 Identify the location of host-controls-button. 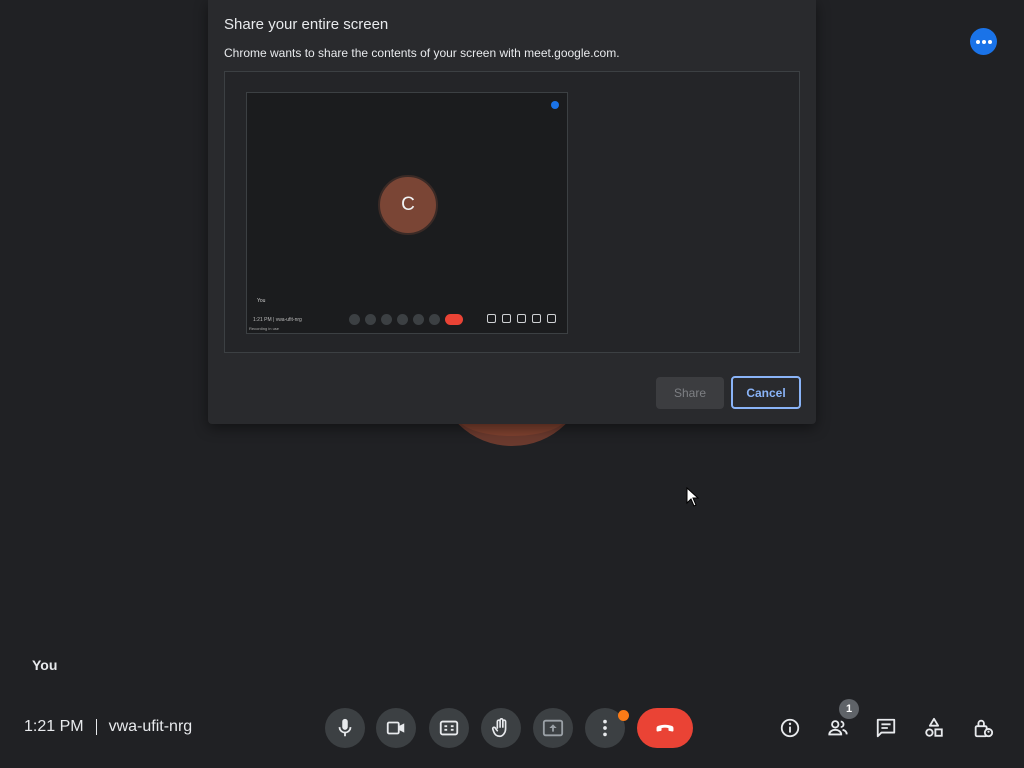
(983, 728).